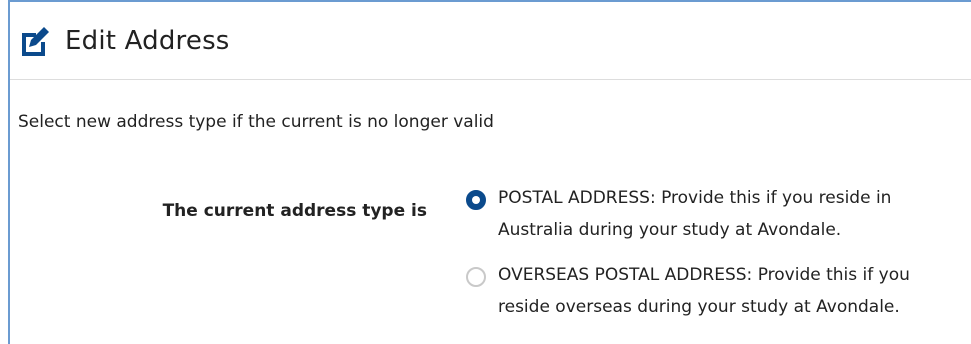 Image resolution: width=971 pixels, height=344 pixels. What do you see at coordinates (294, 211) in the screenshot?
I see `address-type-label: The current address type is` at bounding box center [294, 211].